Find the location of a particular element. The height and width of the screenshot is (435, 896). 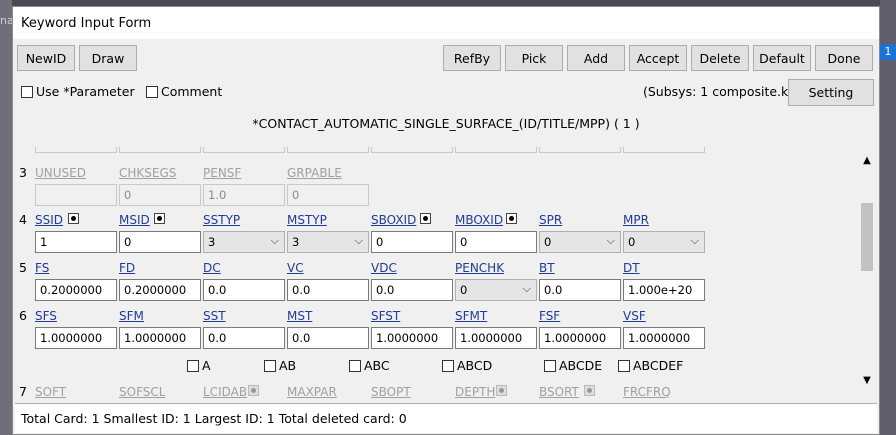

field-label-penchk: PENCHK is located at coordinates (479, 268).